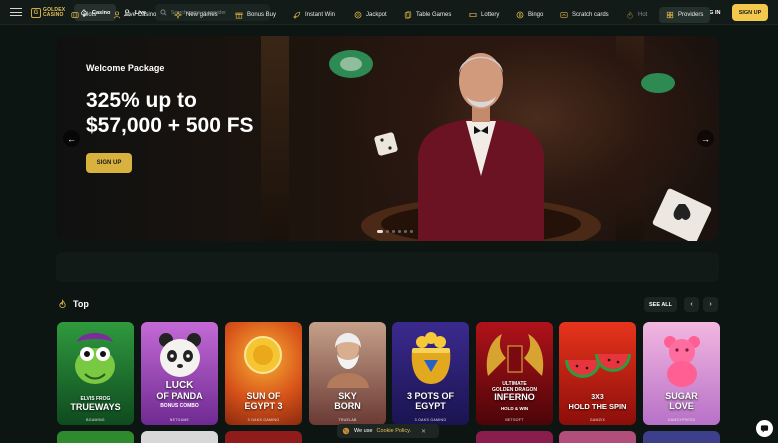  What do you see at coordinates (430, 396) in the screenshot?
I see `game-title-line1: 3 POTS OF` at bounding box center [430, 396].